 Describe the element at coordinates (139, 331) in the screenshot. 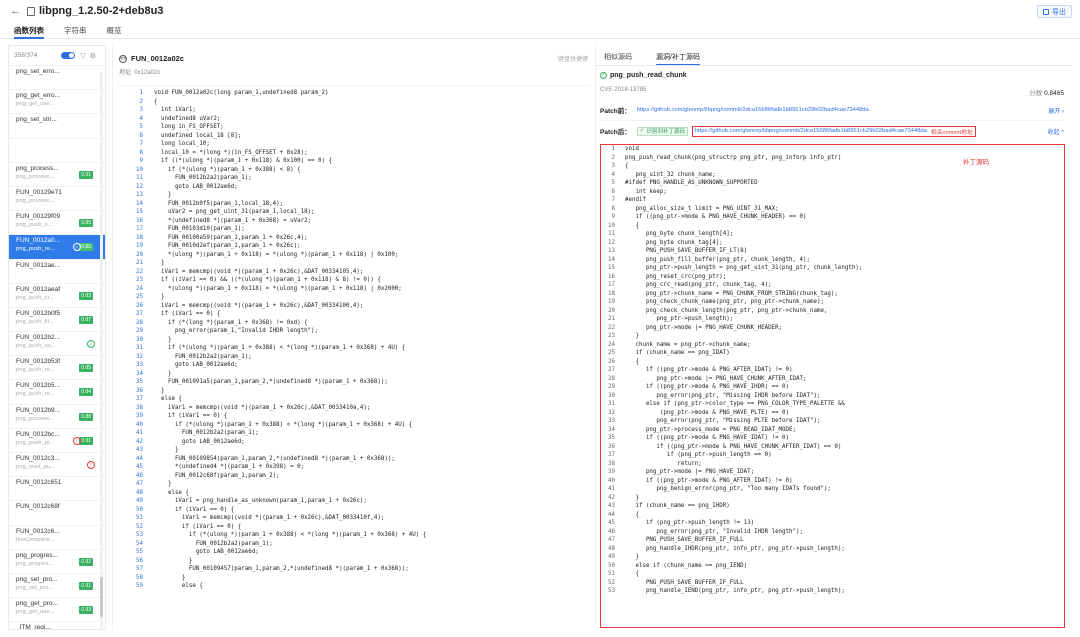

I see `line-number: 29` at that location.